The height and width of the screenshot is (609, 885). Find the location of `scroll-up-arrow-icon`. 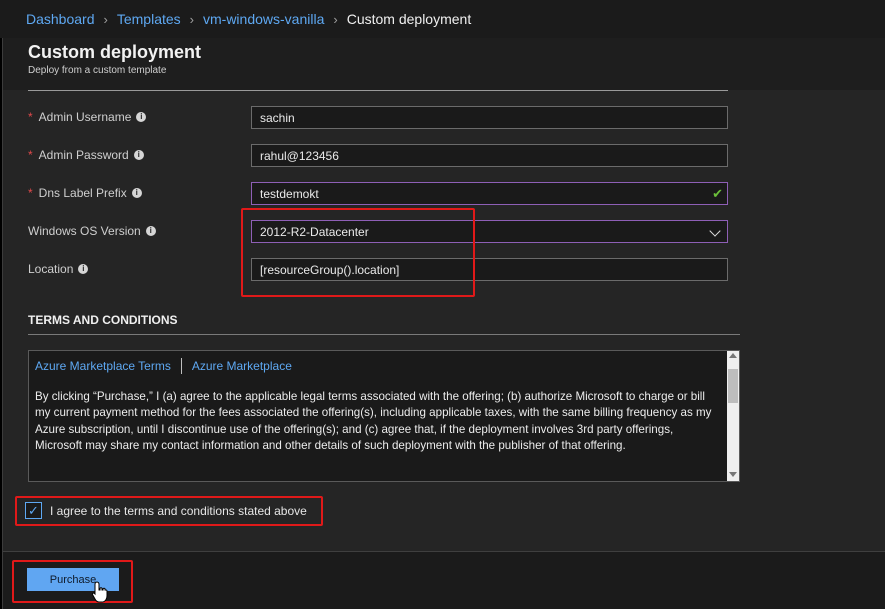

scroll-up-arrow-icon is located at coordinates (733, 355).